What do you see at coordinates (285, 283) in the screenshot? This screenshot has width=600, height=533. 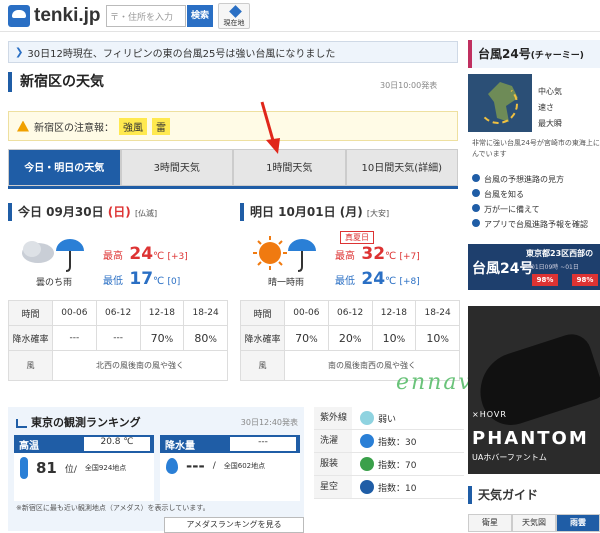 I see `tomorrow-description: 晴一時雨` at bounding box center [285, 283].